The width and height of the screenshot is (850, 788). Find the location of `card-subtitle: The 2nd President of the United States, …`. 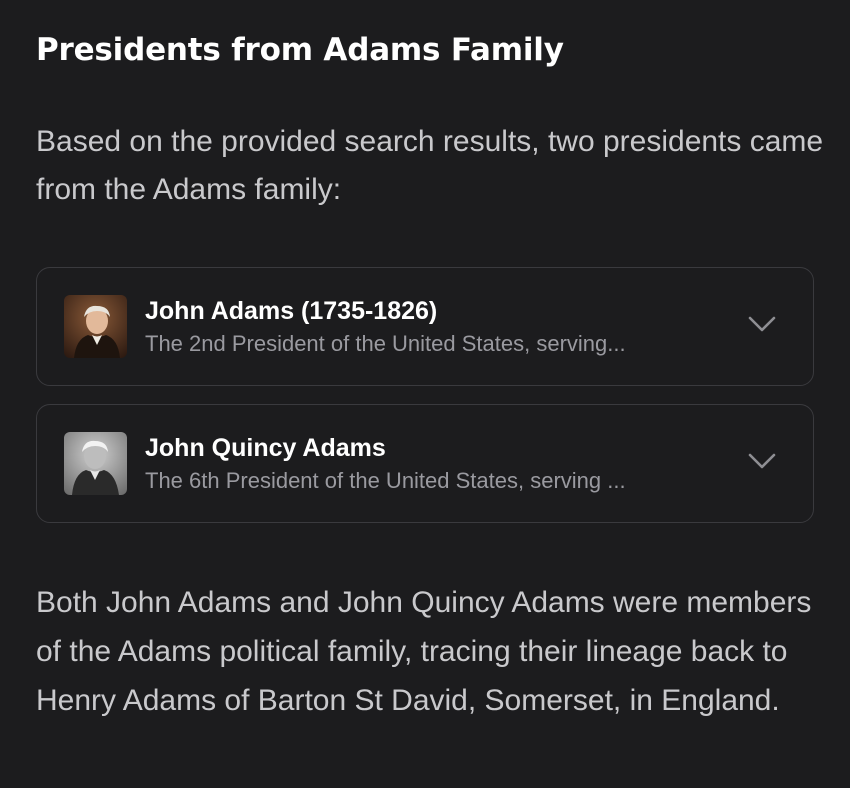

card-subtitle: The 2nd President of the United States, … is located at coordinates (385, 343).